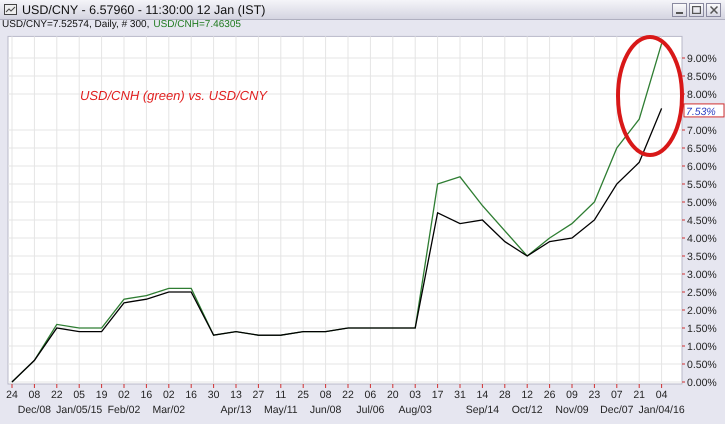 The height and width of the screenshot is (424, 725). I want to click on y-axis-label: 8.50%, so click(699, 77).